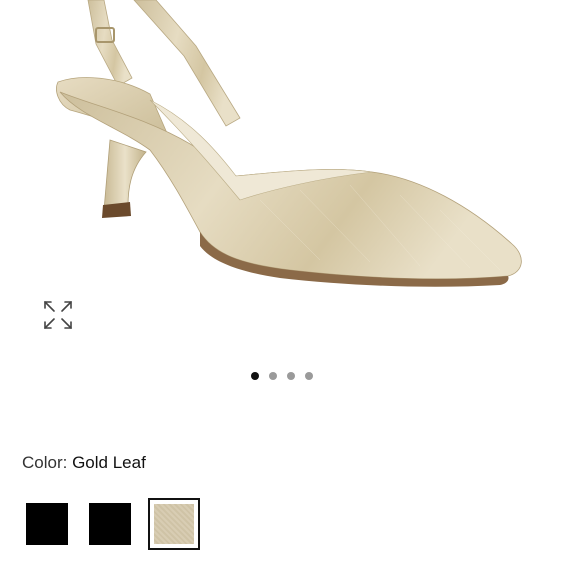 This screenshot has height=580, width=580. What do you see at coordinates (109, 462) in the screenshot?
I see `selected-color-name: Gold Leaf` at bounding box center [109, 462].